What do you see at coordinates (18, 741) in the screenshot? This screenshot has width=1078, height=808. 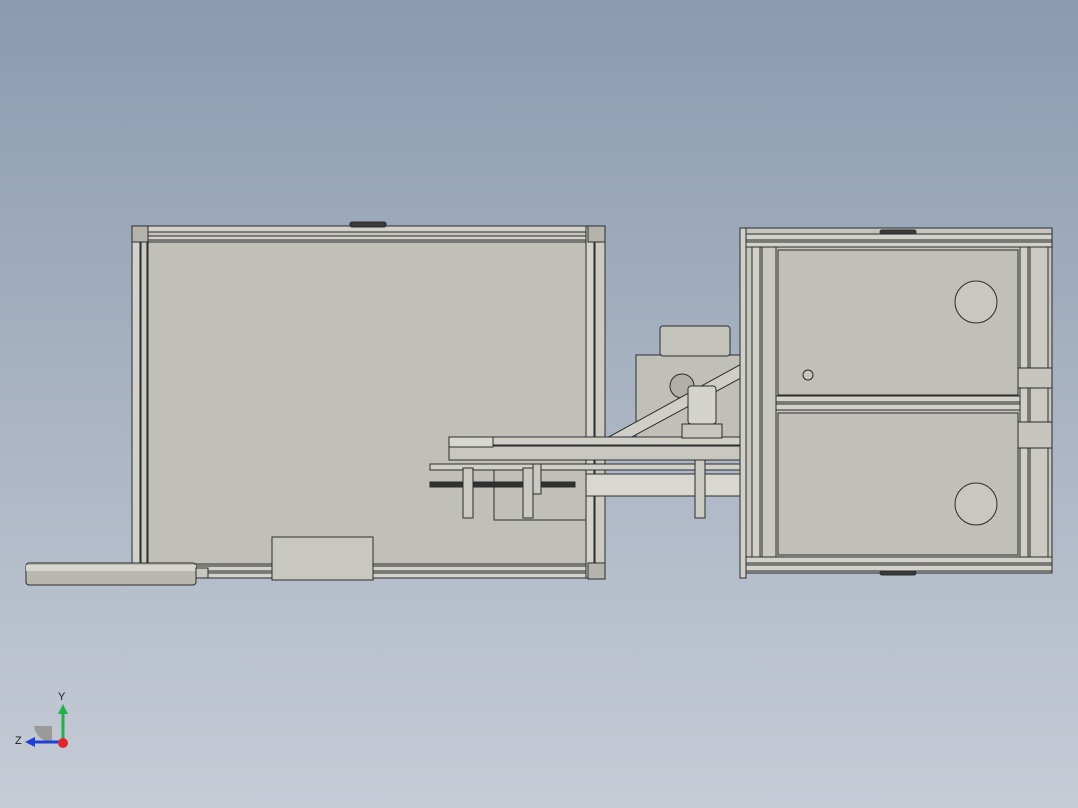 I see `z-axis-label: Z` at bounding box center [18, 741].